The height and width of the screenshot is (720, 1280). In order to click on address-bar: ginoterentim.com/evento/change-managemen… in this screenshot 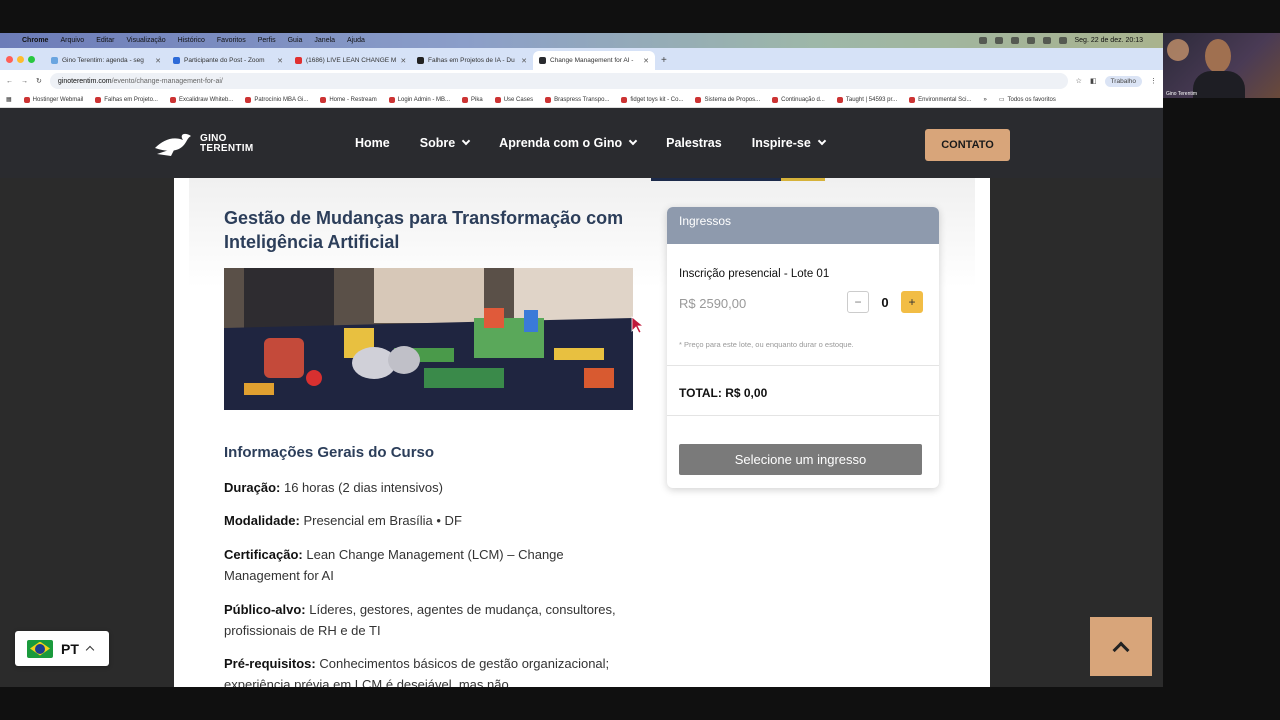, I will do `click(558, 81)`.